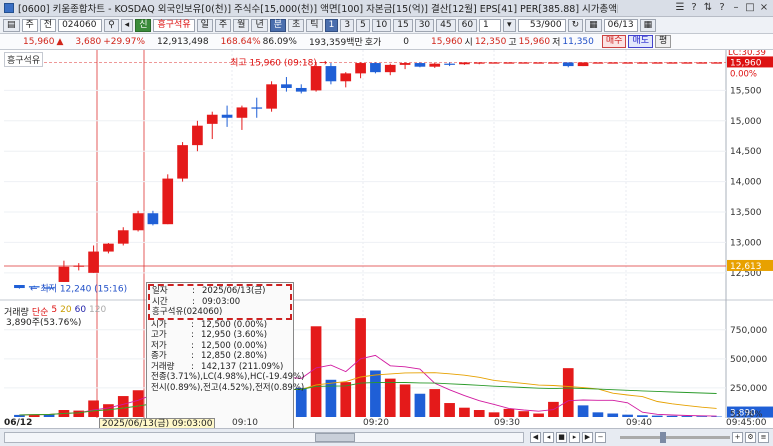 The width and height of the screenshot is (773, 446). I want to click on interval-30: 30, so click(424, 25).